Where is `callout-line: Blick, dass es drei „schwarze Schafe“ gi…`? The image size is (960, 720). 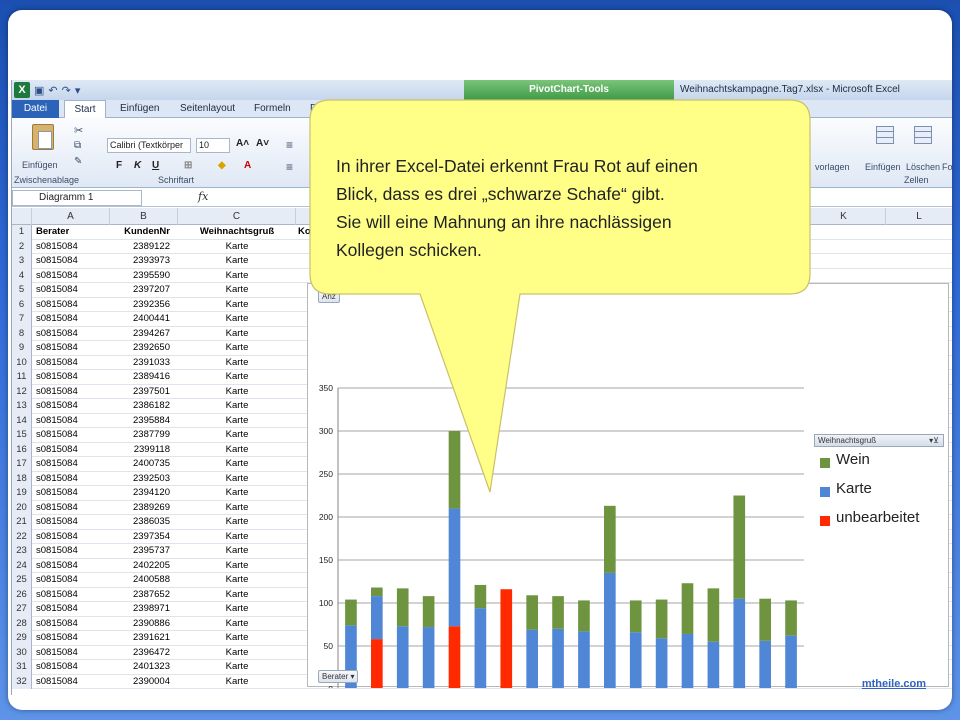 callout-line: Blick, dass es drei „schwarze Schafe“ gi… is located at coordinates (500, 194).